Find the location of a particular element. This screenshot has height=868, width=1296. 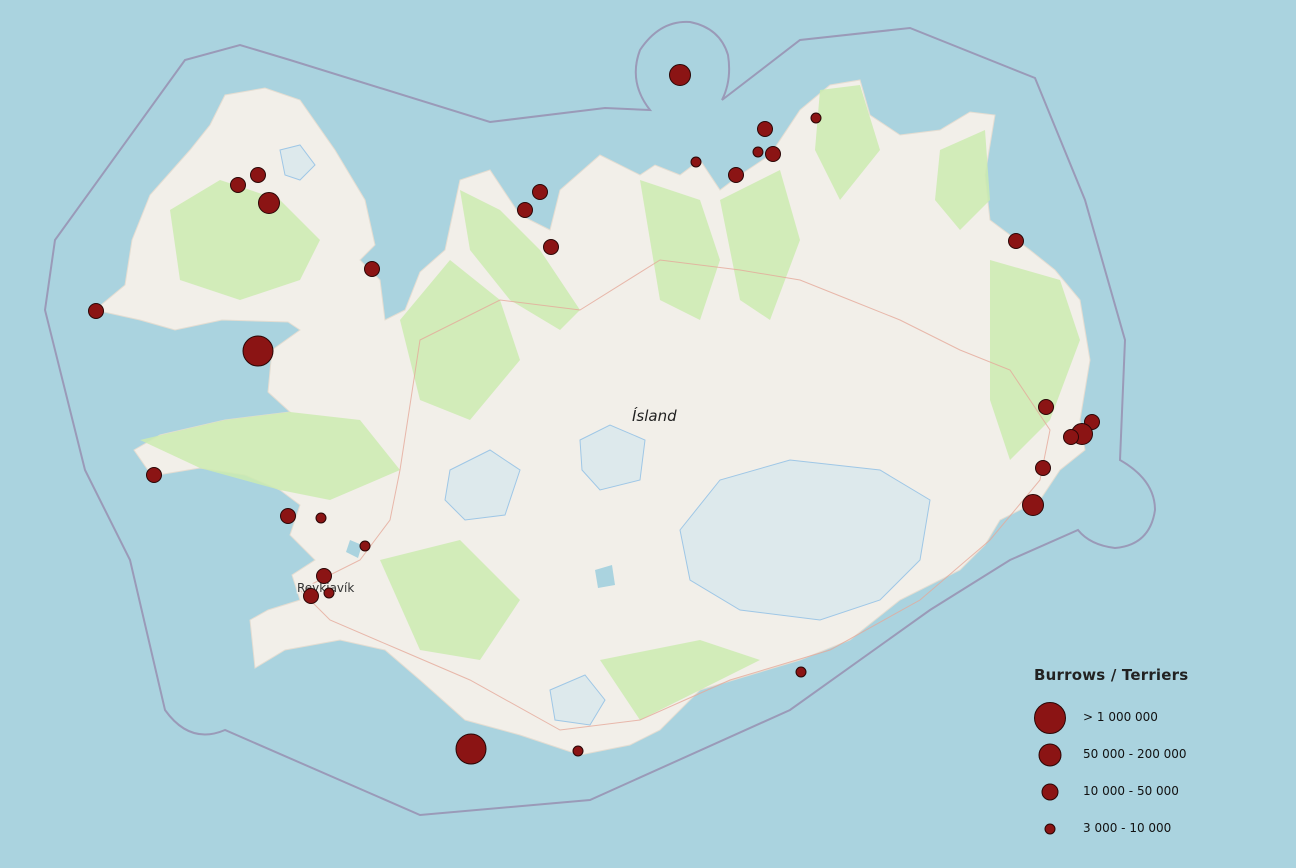

legend-row: 3 000 - 10 000 is located at coordinates (1145, 829).